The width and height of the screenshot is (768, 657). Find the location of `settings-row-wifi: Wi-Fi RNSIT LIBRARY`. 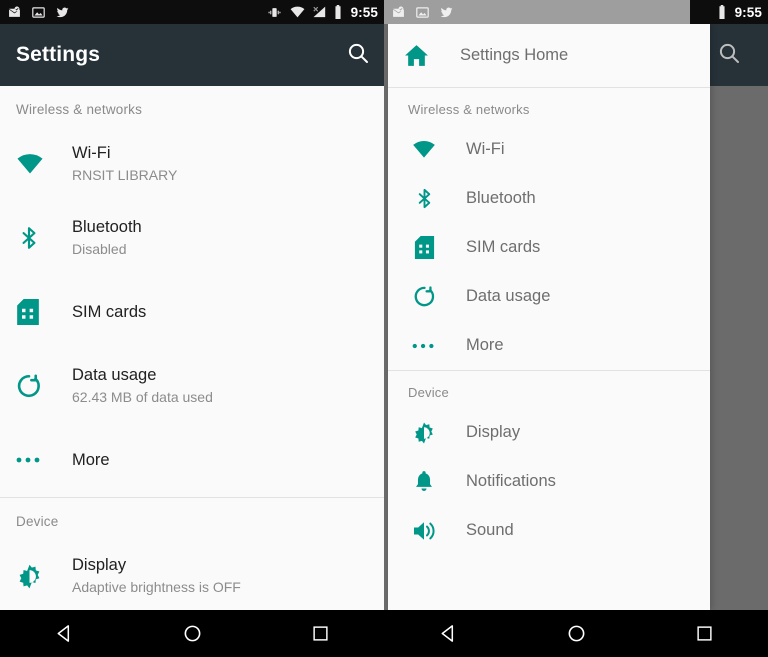

settings-row-wifi: Wi-Fi RNSIT LIBRARY is located at coordinates (192, 164).